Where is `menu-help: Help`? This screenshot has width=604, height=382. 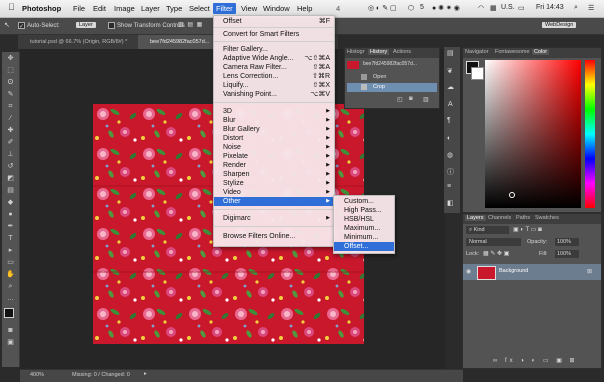
menu-help: Help is located at coordinates (304, 8).